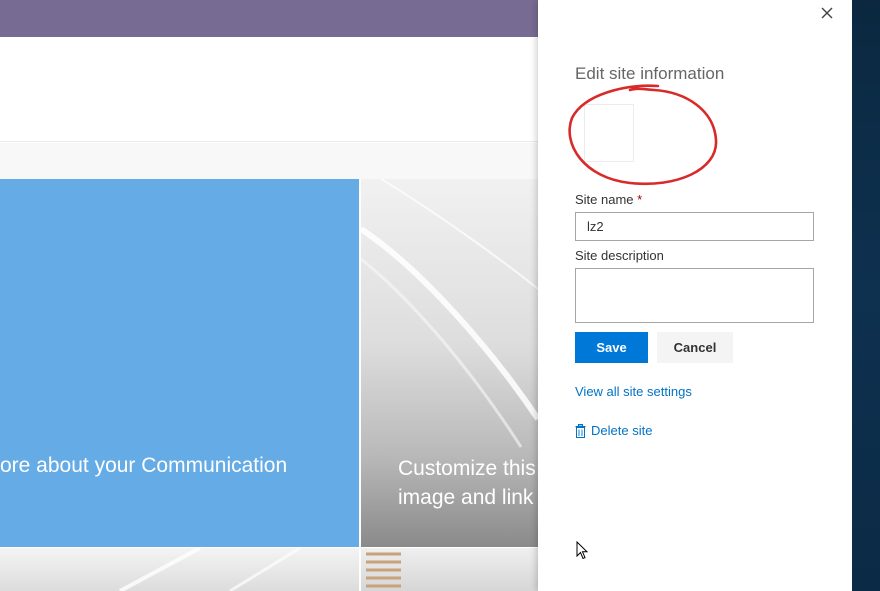 This screenshot has width=880, height=591. I want to click on hero-tile-bottom-left, so click(179, 569).